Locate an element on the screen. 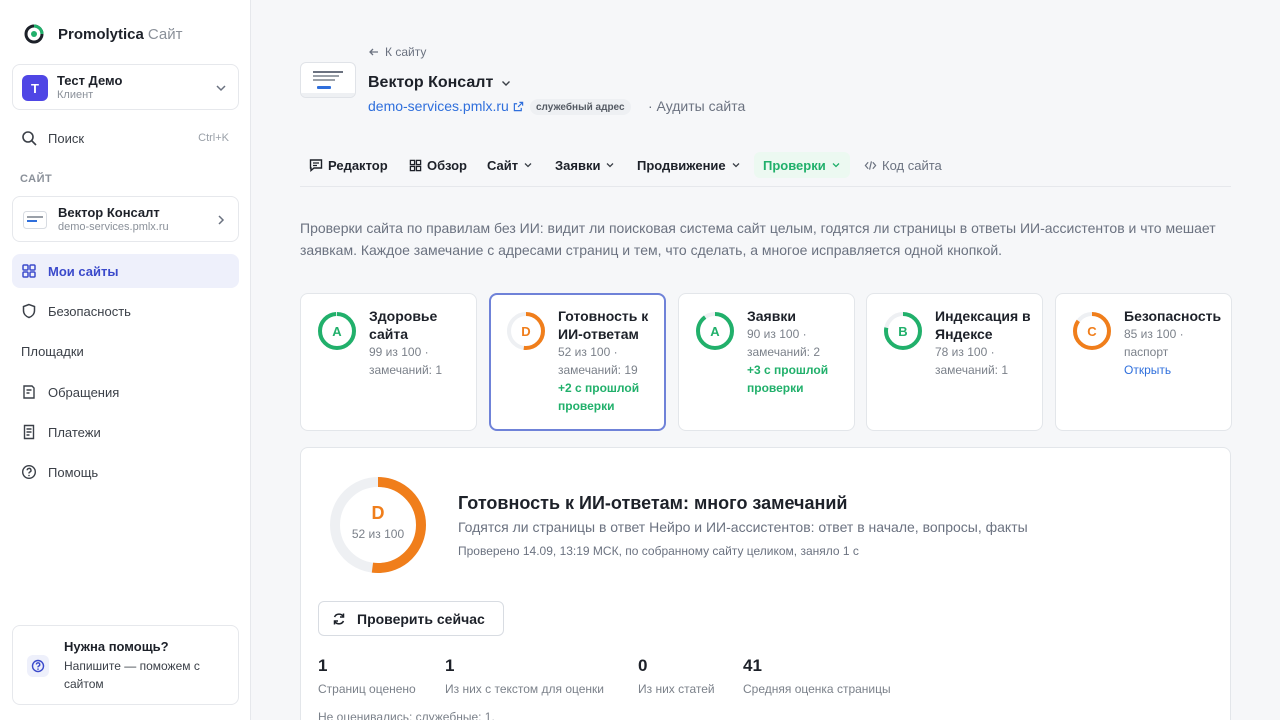 This screenshot has height=720, width=1280. brand-suffix: Сайт is located at coordinates (165, 34).